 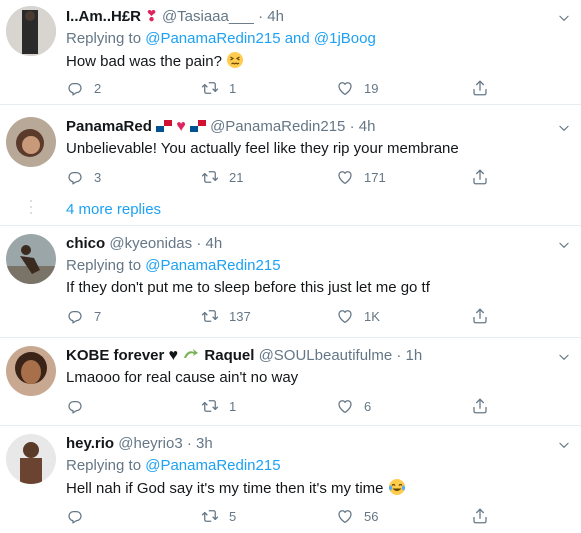 I want to click on display-name-part-2: Raquel, so click(x=229, y=355).